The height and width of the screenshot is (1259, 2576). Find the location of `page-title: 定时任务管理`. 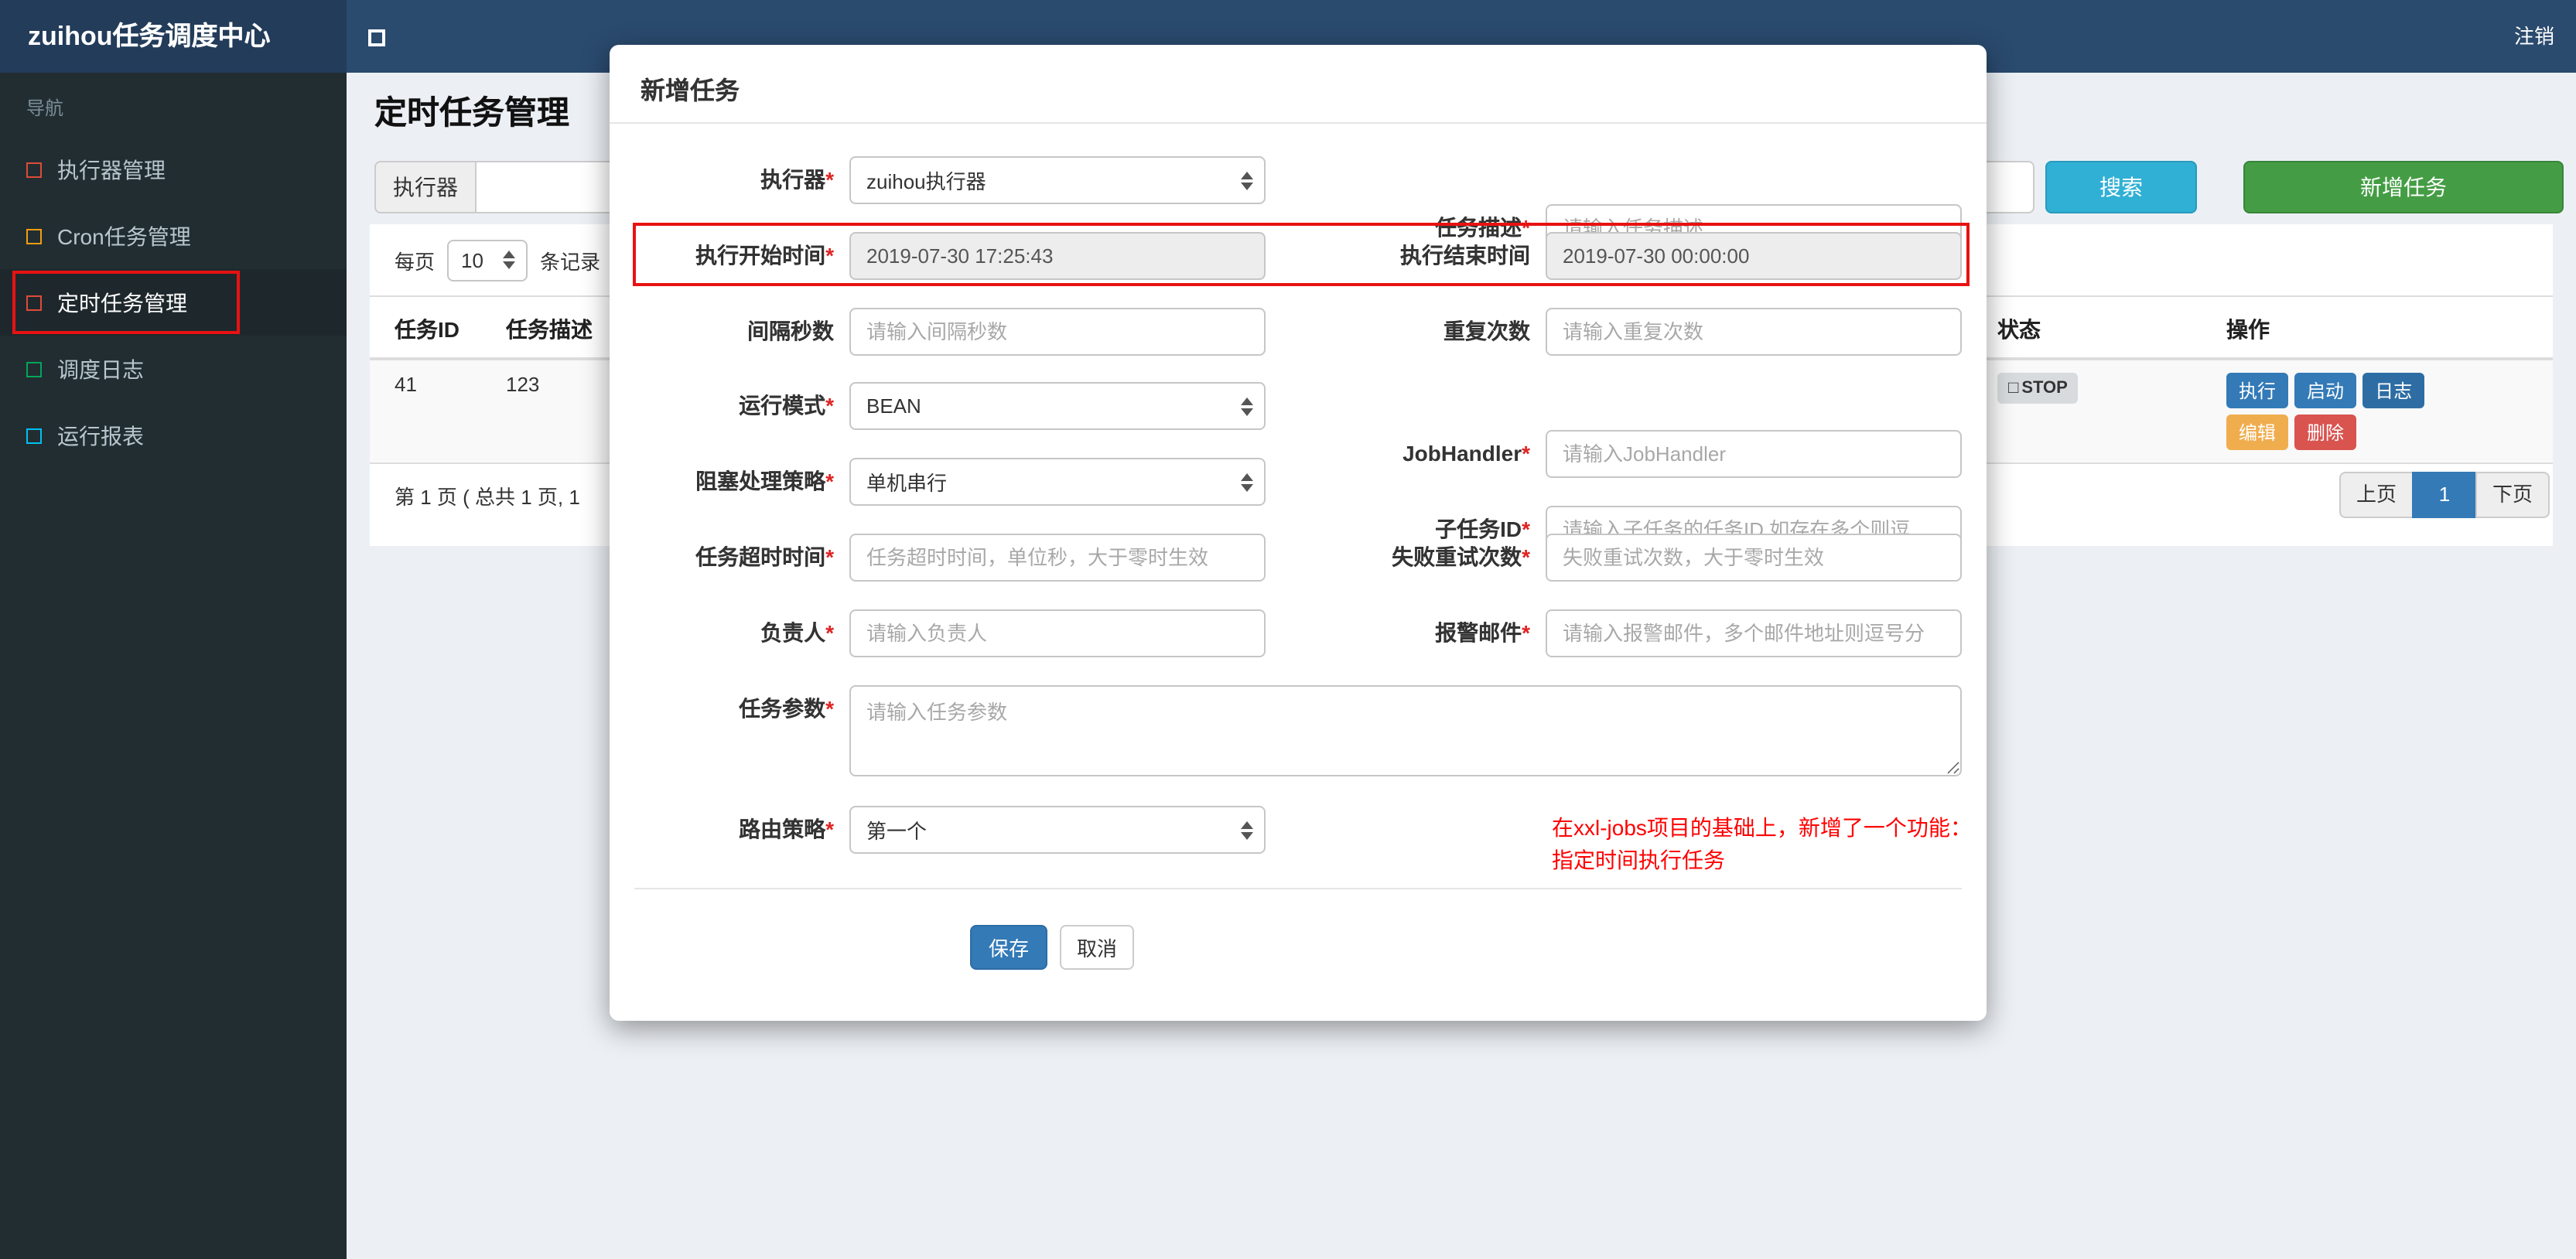

page-title: 定时任务管理 is located at coordinates (471, 114).